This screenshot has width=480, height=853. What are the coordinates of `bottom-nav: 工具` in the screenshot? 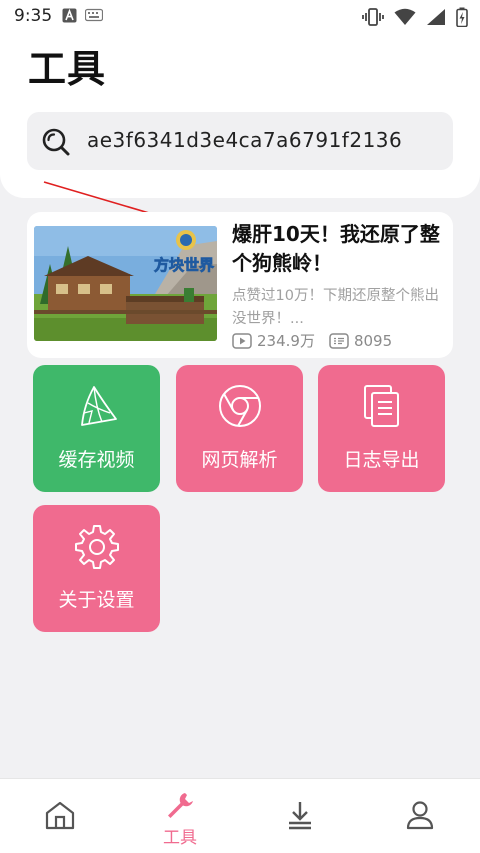 It's located at (240, 815).